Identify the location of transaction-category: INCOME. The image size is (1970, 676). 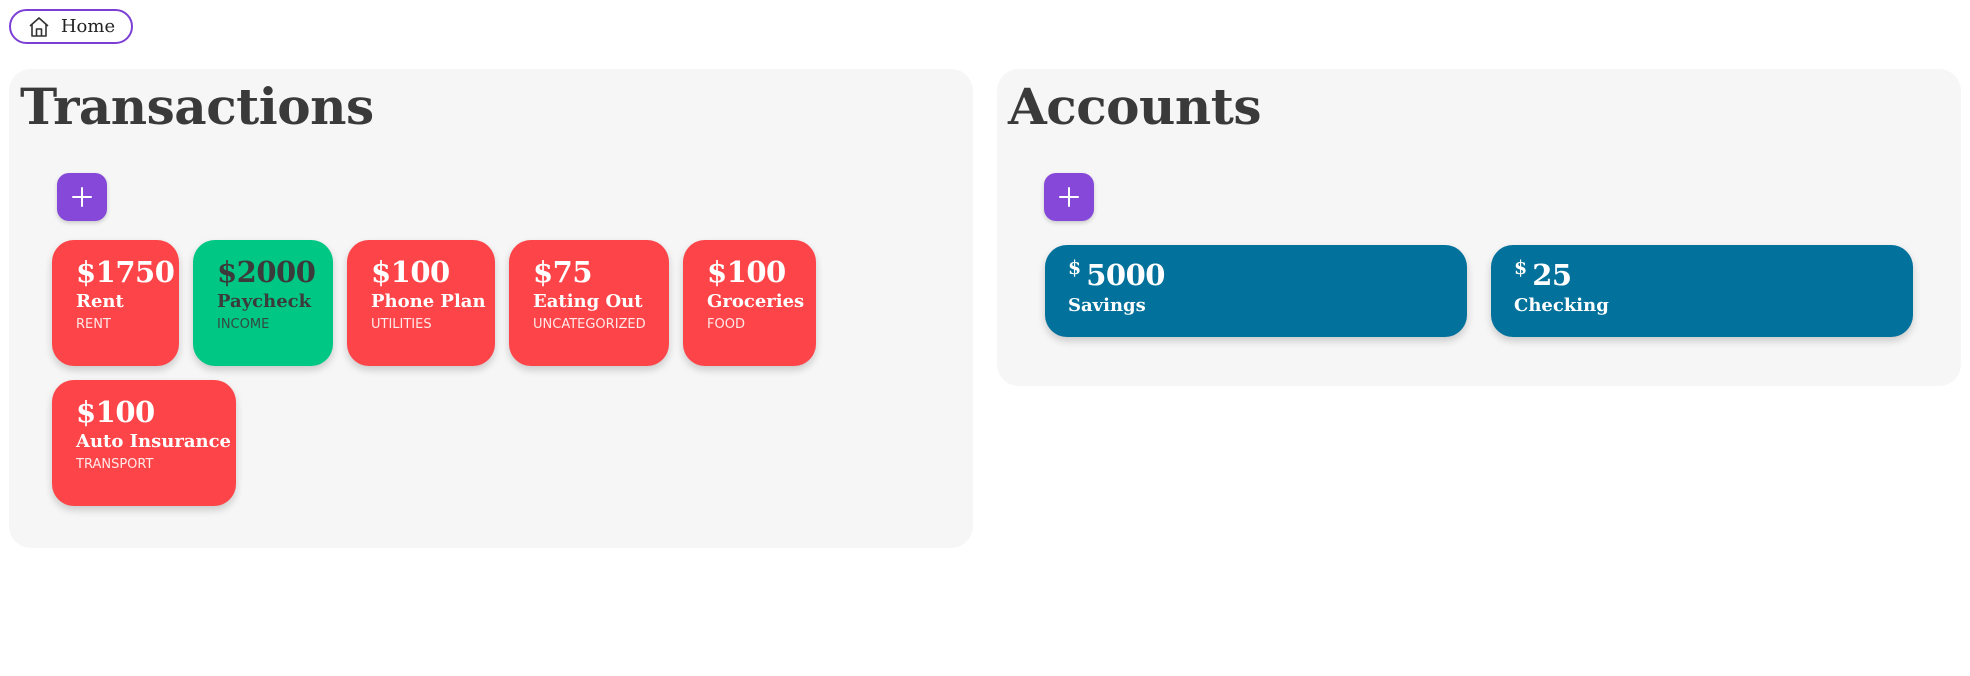
(243, 324).